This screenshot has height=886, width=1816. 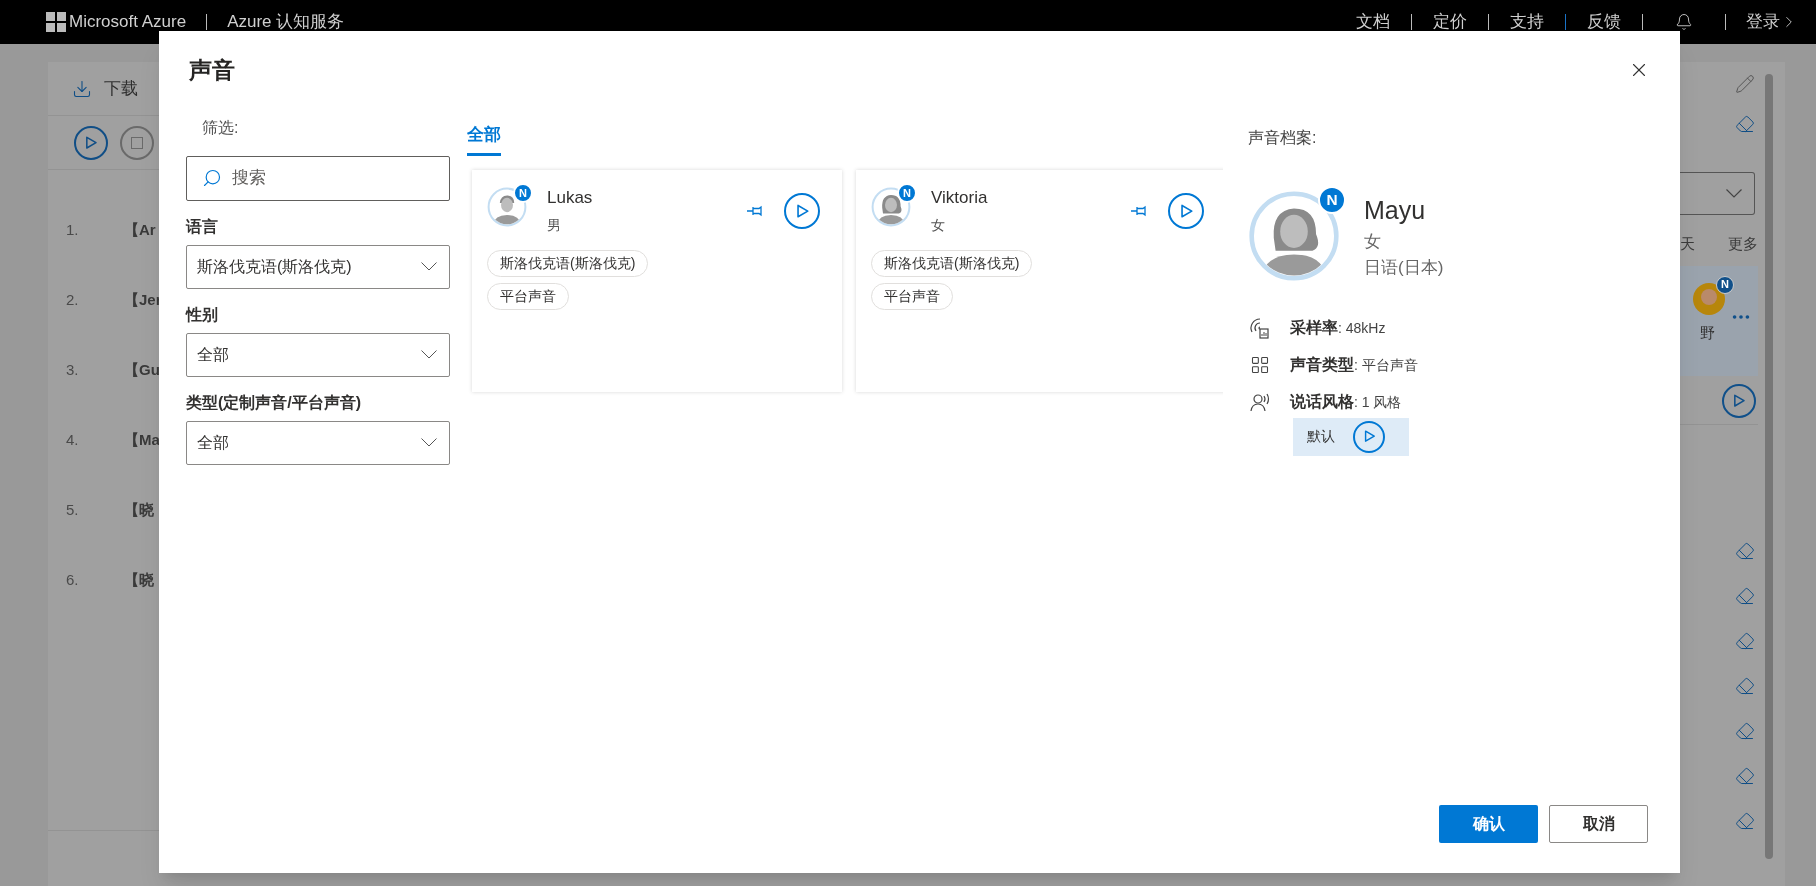 I want to click on nav-link: 反馈, so click(x=1604, y=22).